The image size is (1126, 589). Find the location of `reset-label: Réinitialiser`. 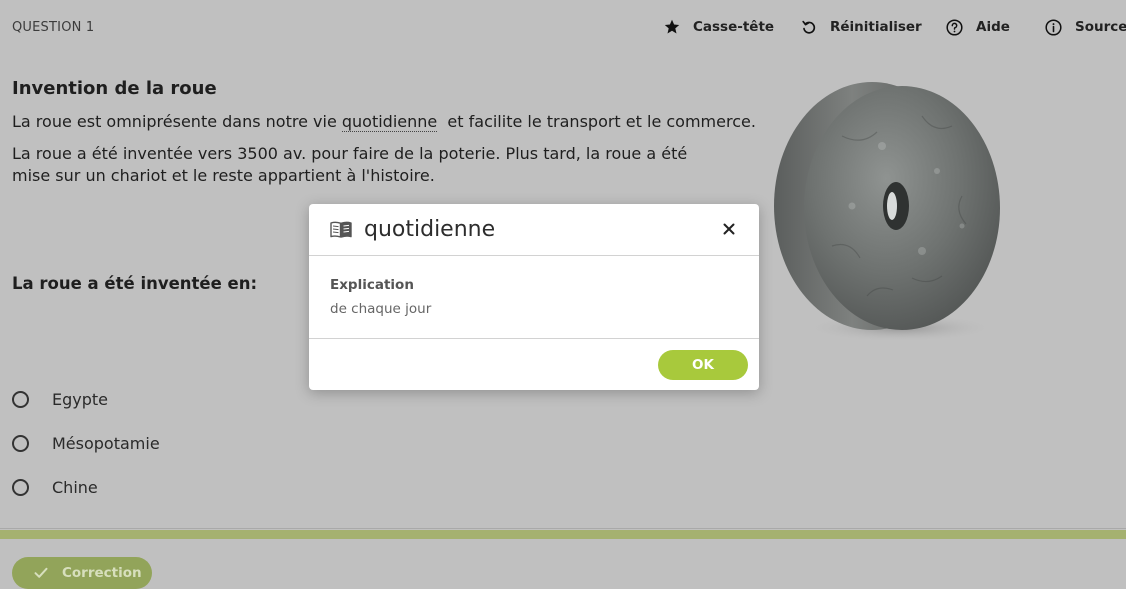

reset-label: Réinitialiser is located at coordinates (876, 27).